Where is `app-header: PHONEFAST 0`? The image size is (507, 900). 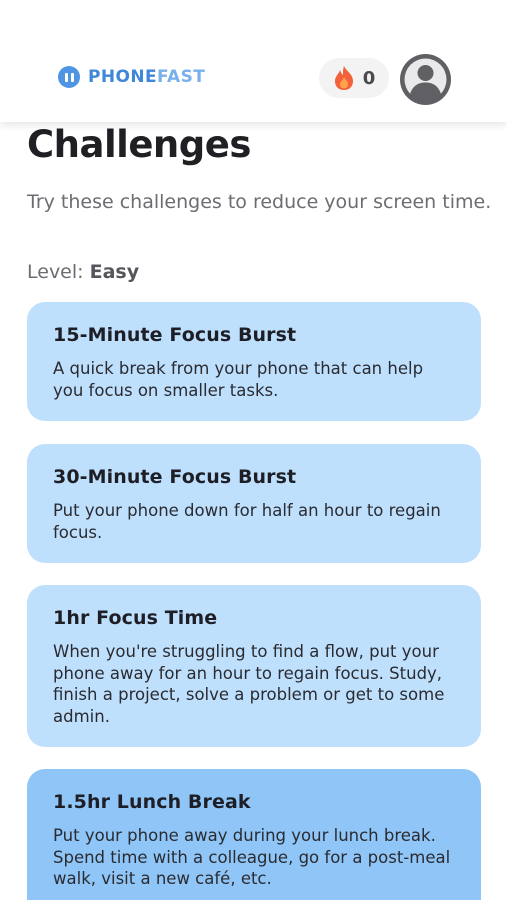
app-header: PHONEFAST 0 is located at coordinates (253, 61).